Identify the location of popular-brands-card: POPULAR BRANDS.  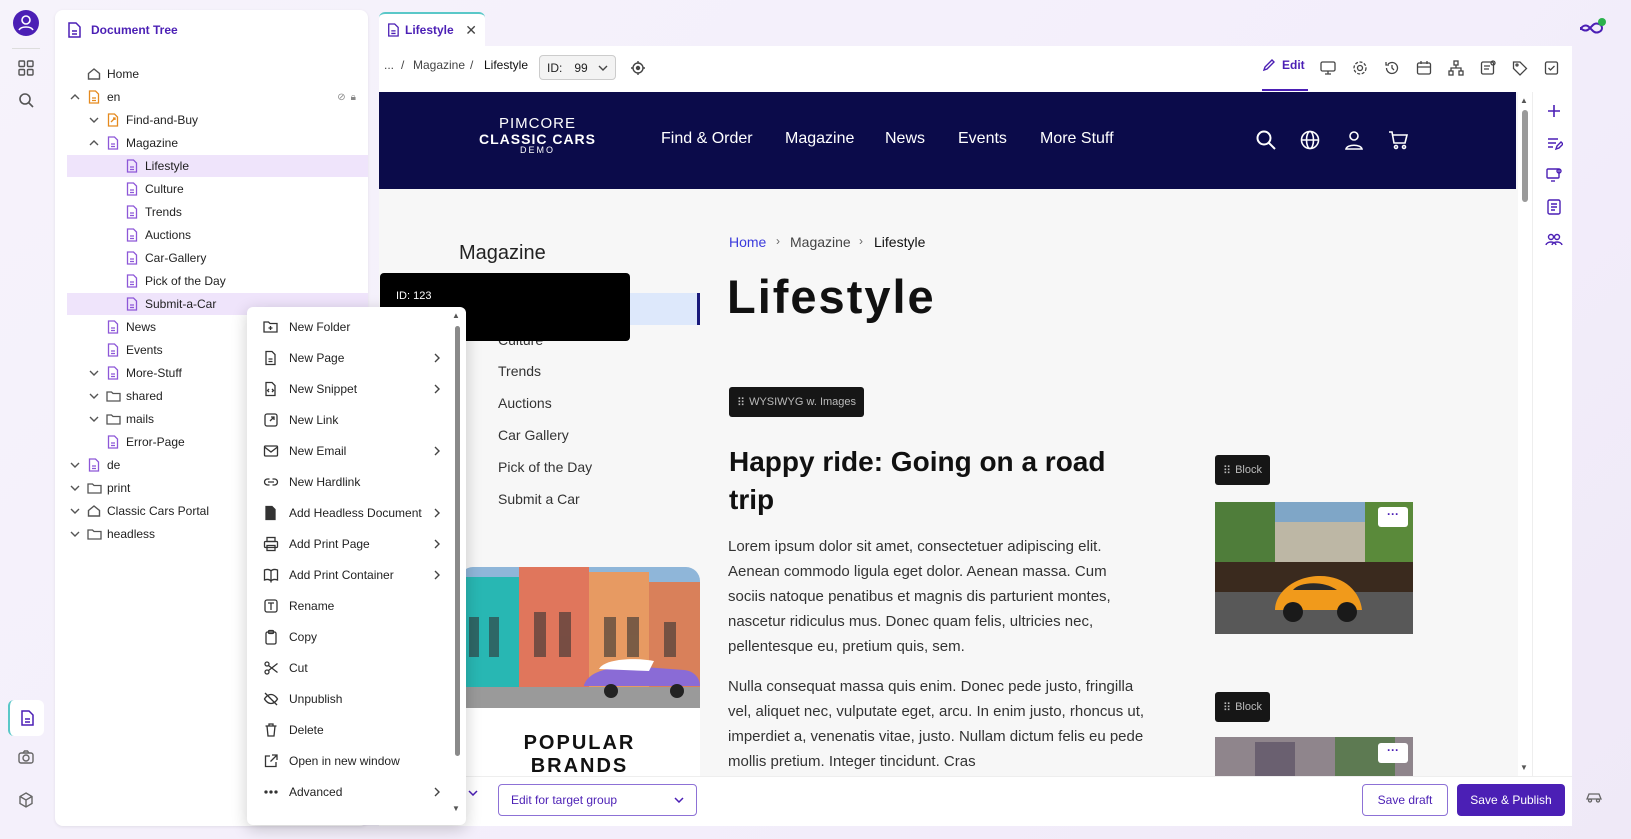
(579, 671).